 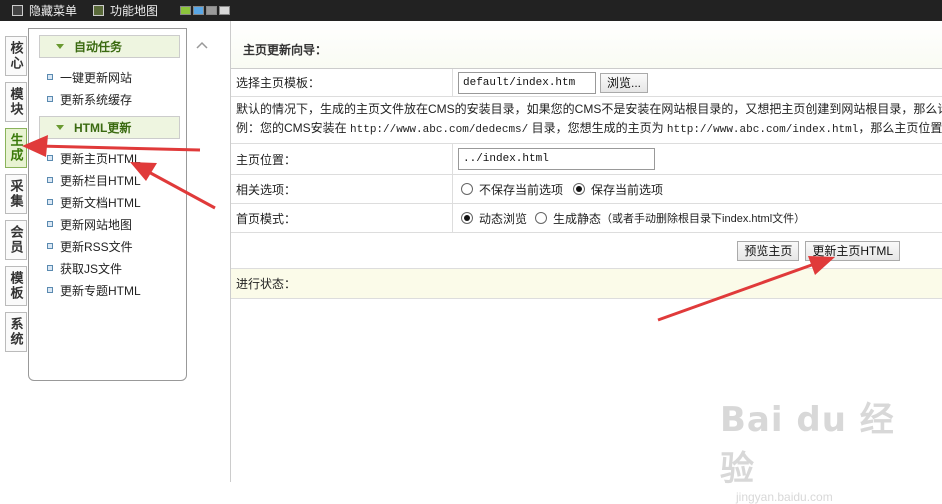 I want to click on page-title: 主页更新向导：, so click(x=586, y=45).